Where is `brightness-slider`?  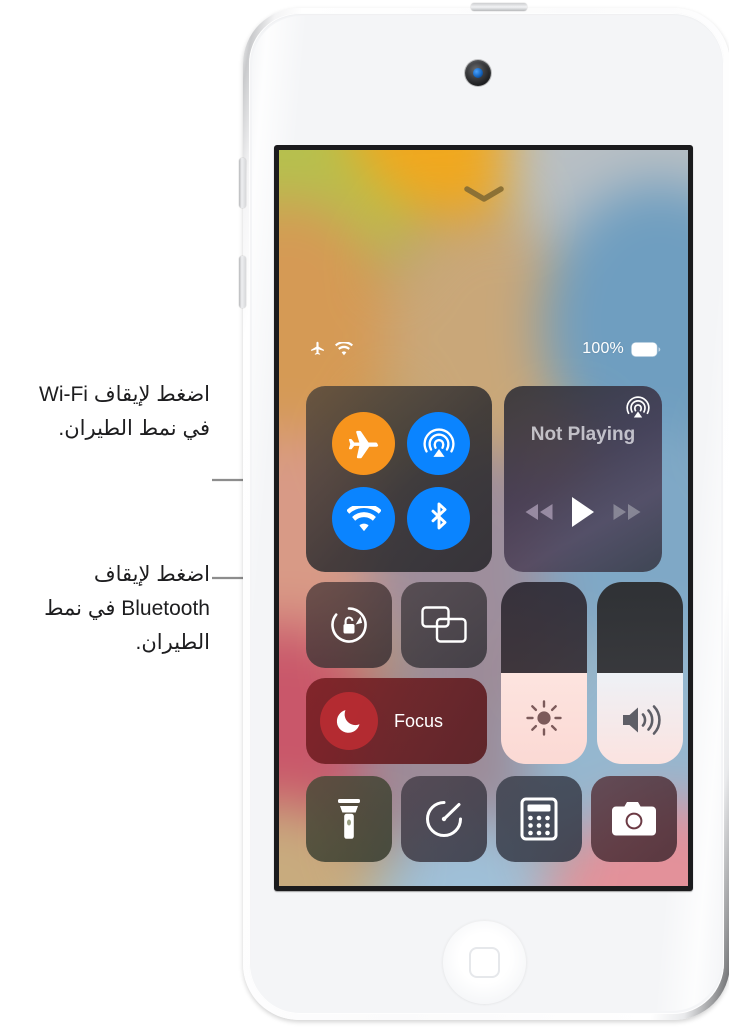 brightness-slider is located at coordinates (544, 673).